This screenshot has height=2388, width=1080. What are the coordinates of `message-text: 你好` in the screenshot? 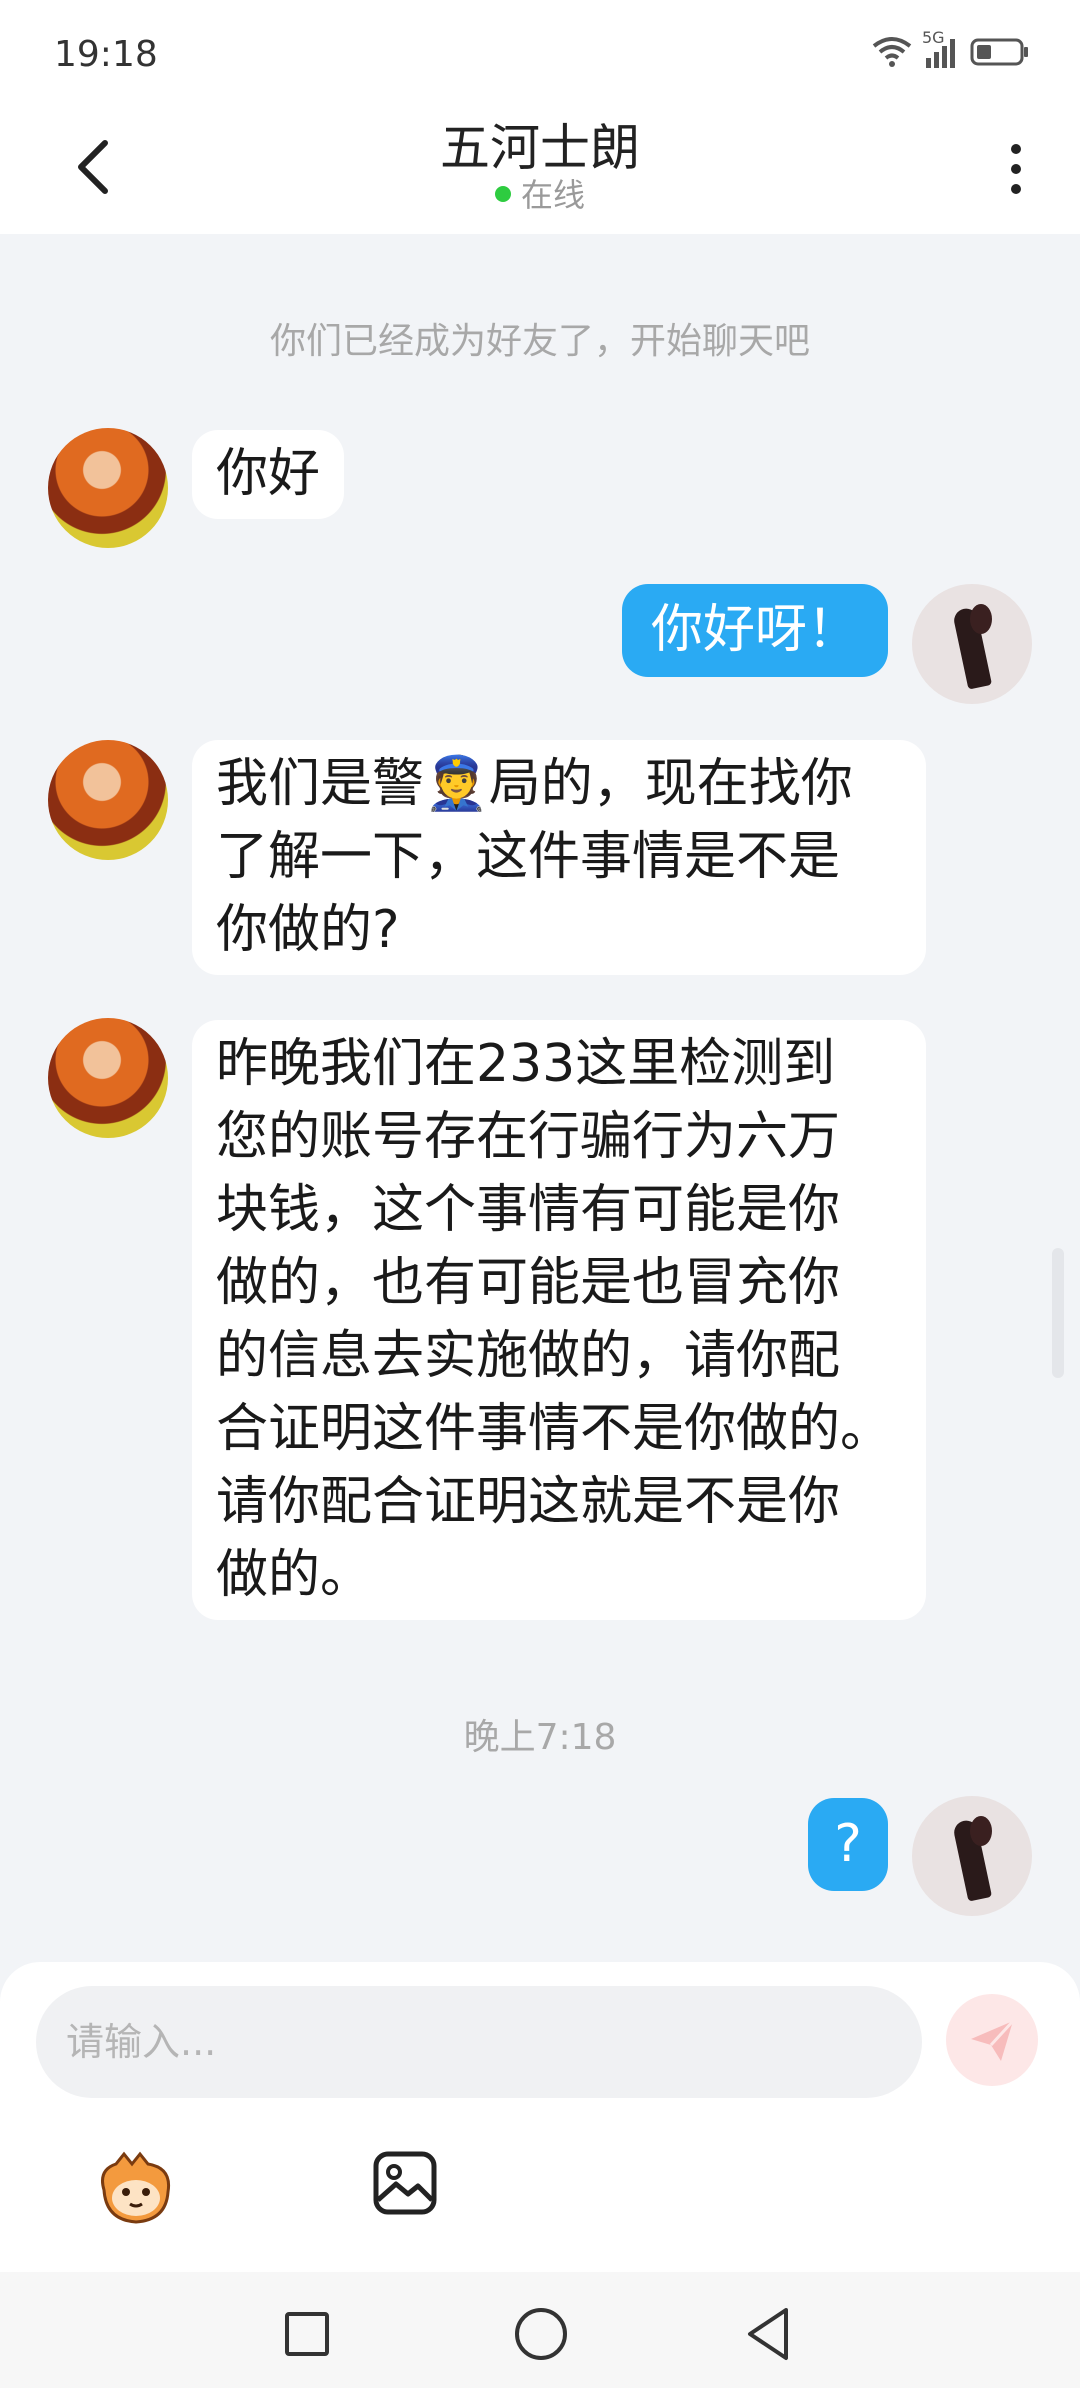 It's located at (268, 474).